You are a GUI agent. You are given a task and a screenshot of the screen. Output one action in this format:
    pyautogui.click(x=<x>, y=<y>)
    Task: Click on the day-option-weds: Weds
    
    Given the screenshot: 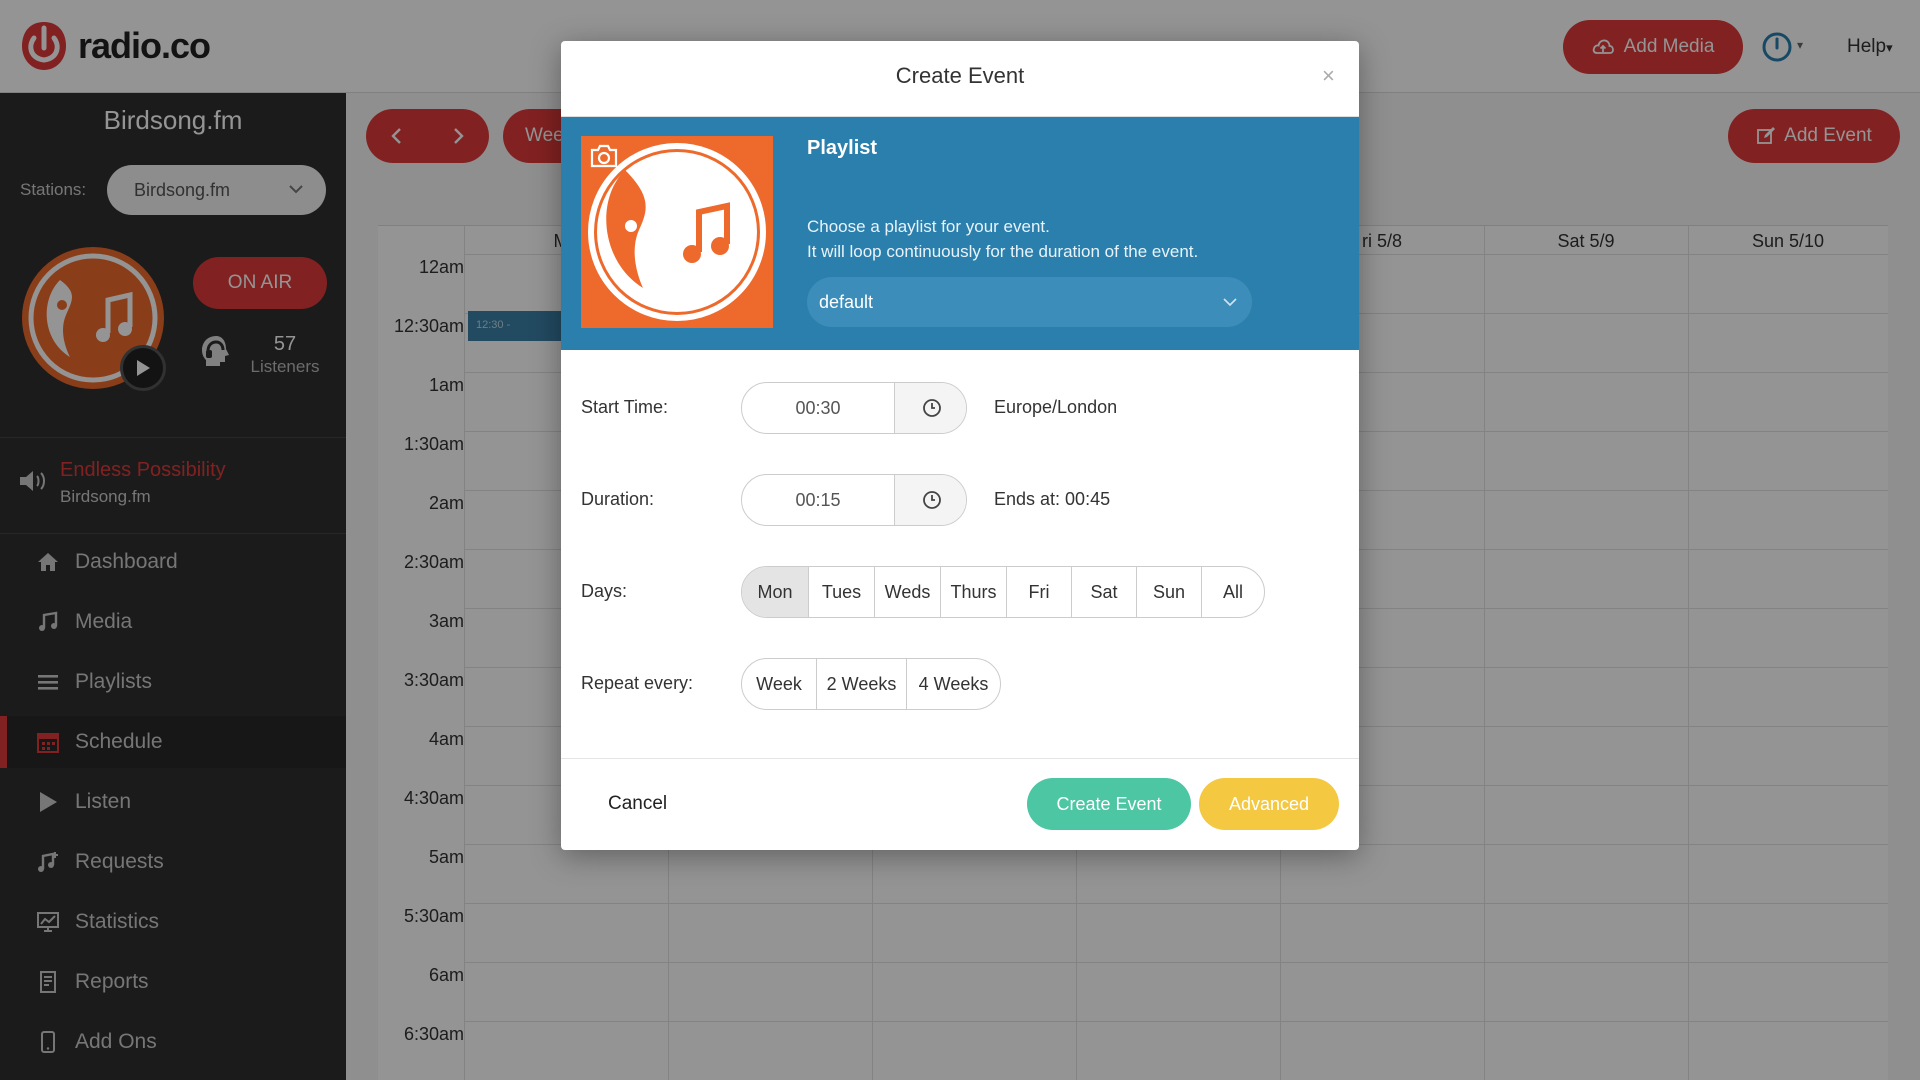 What is the action you would take?
    pyautogui.click(x=907, y=592)
    